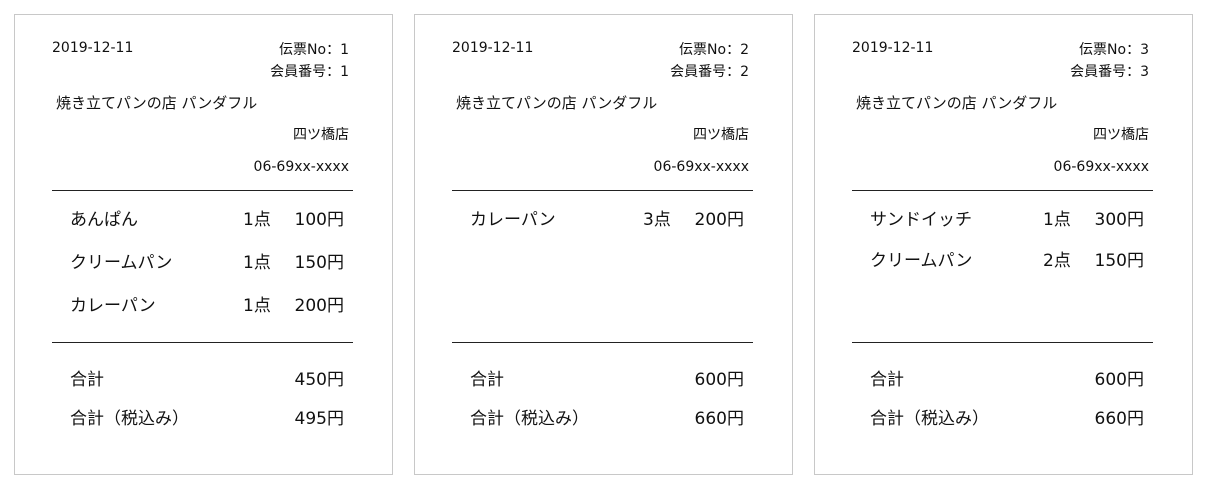 The width and height of the screenshot is (1210, 491). I want to click on slip-number: 伝票No：1, so click(314, 50).